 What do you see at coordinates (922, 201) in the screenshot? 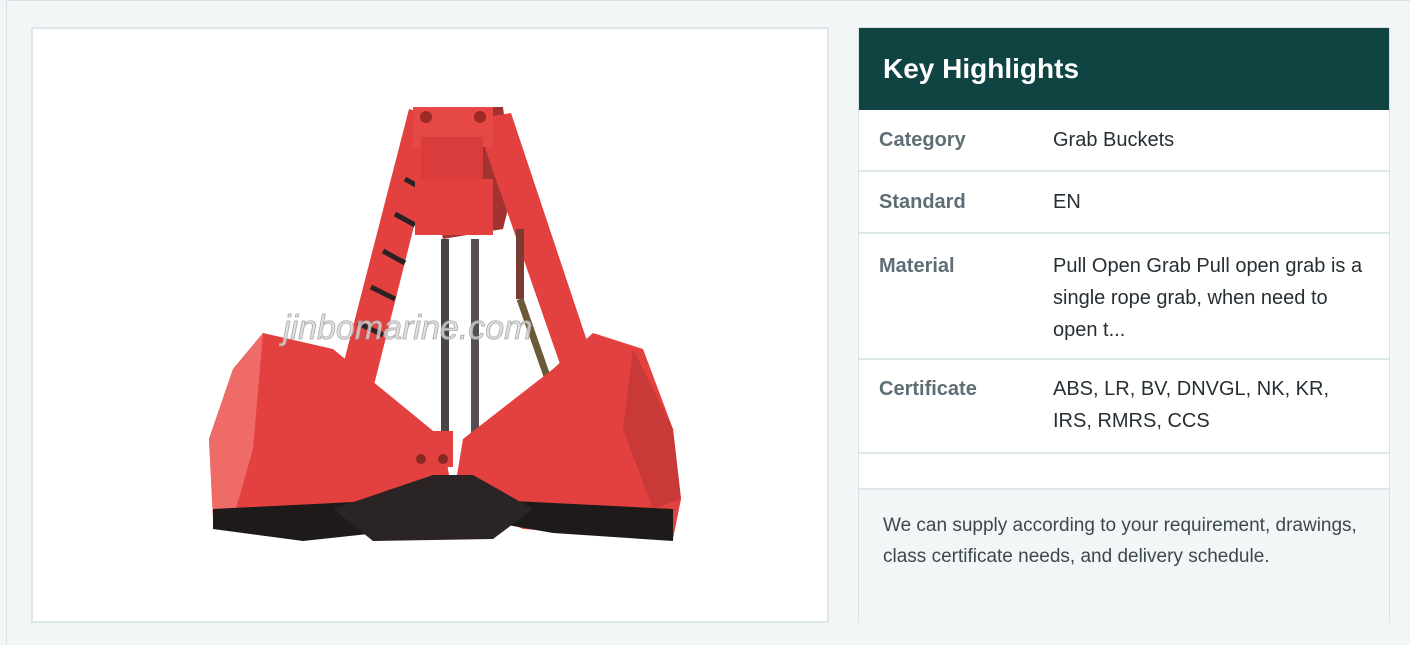
I see `highlight-key: Standard` at bounding box center [922, 201].